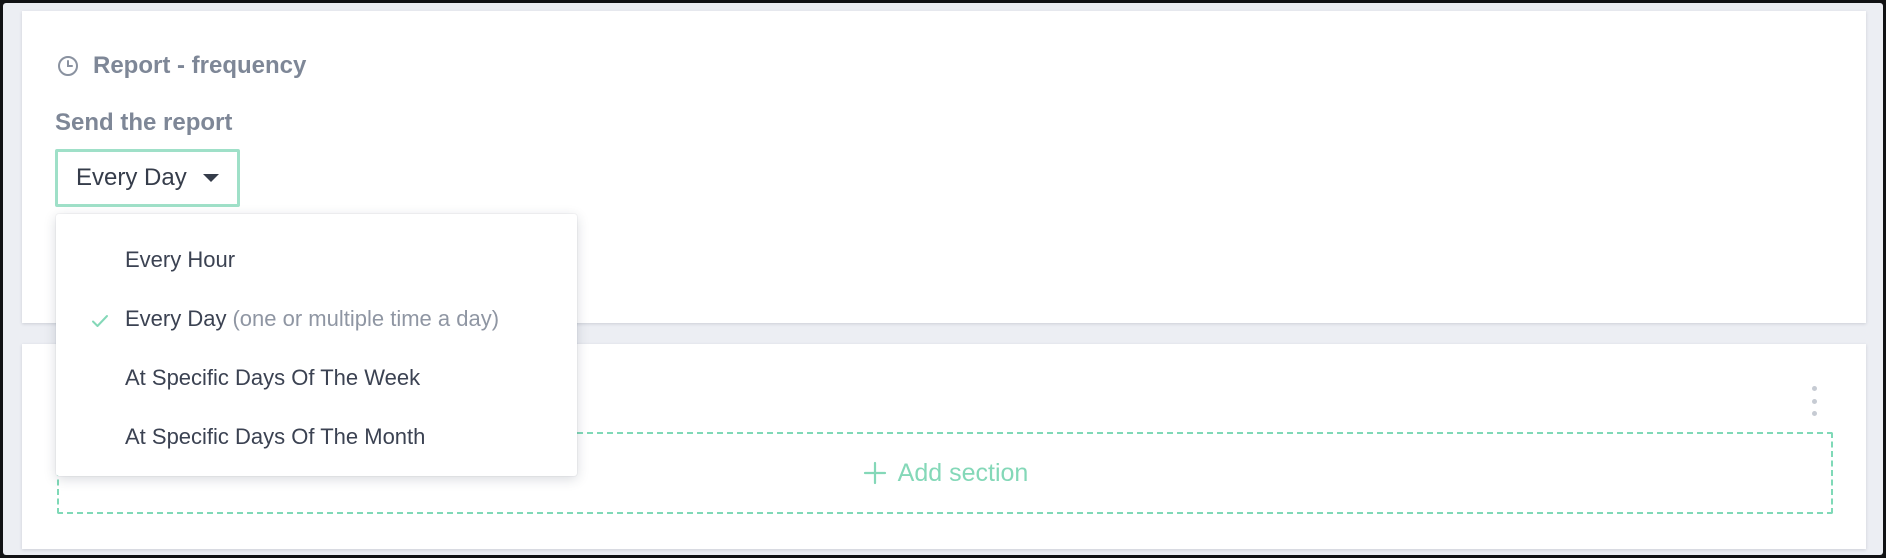  Describe the element at coordinates (180, 259) in the screenshot. I see `option-label: Every Hour` at that location.